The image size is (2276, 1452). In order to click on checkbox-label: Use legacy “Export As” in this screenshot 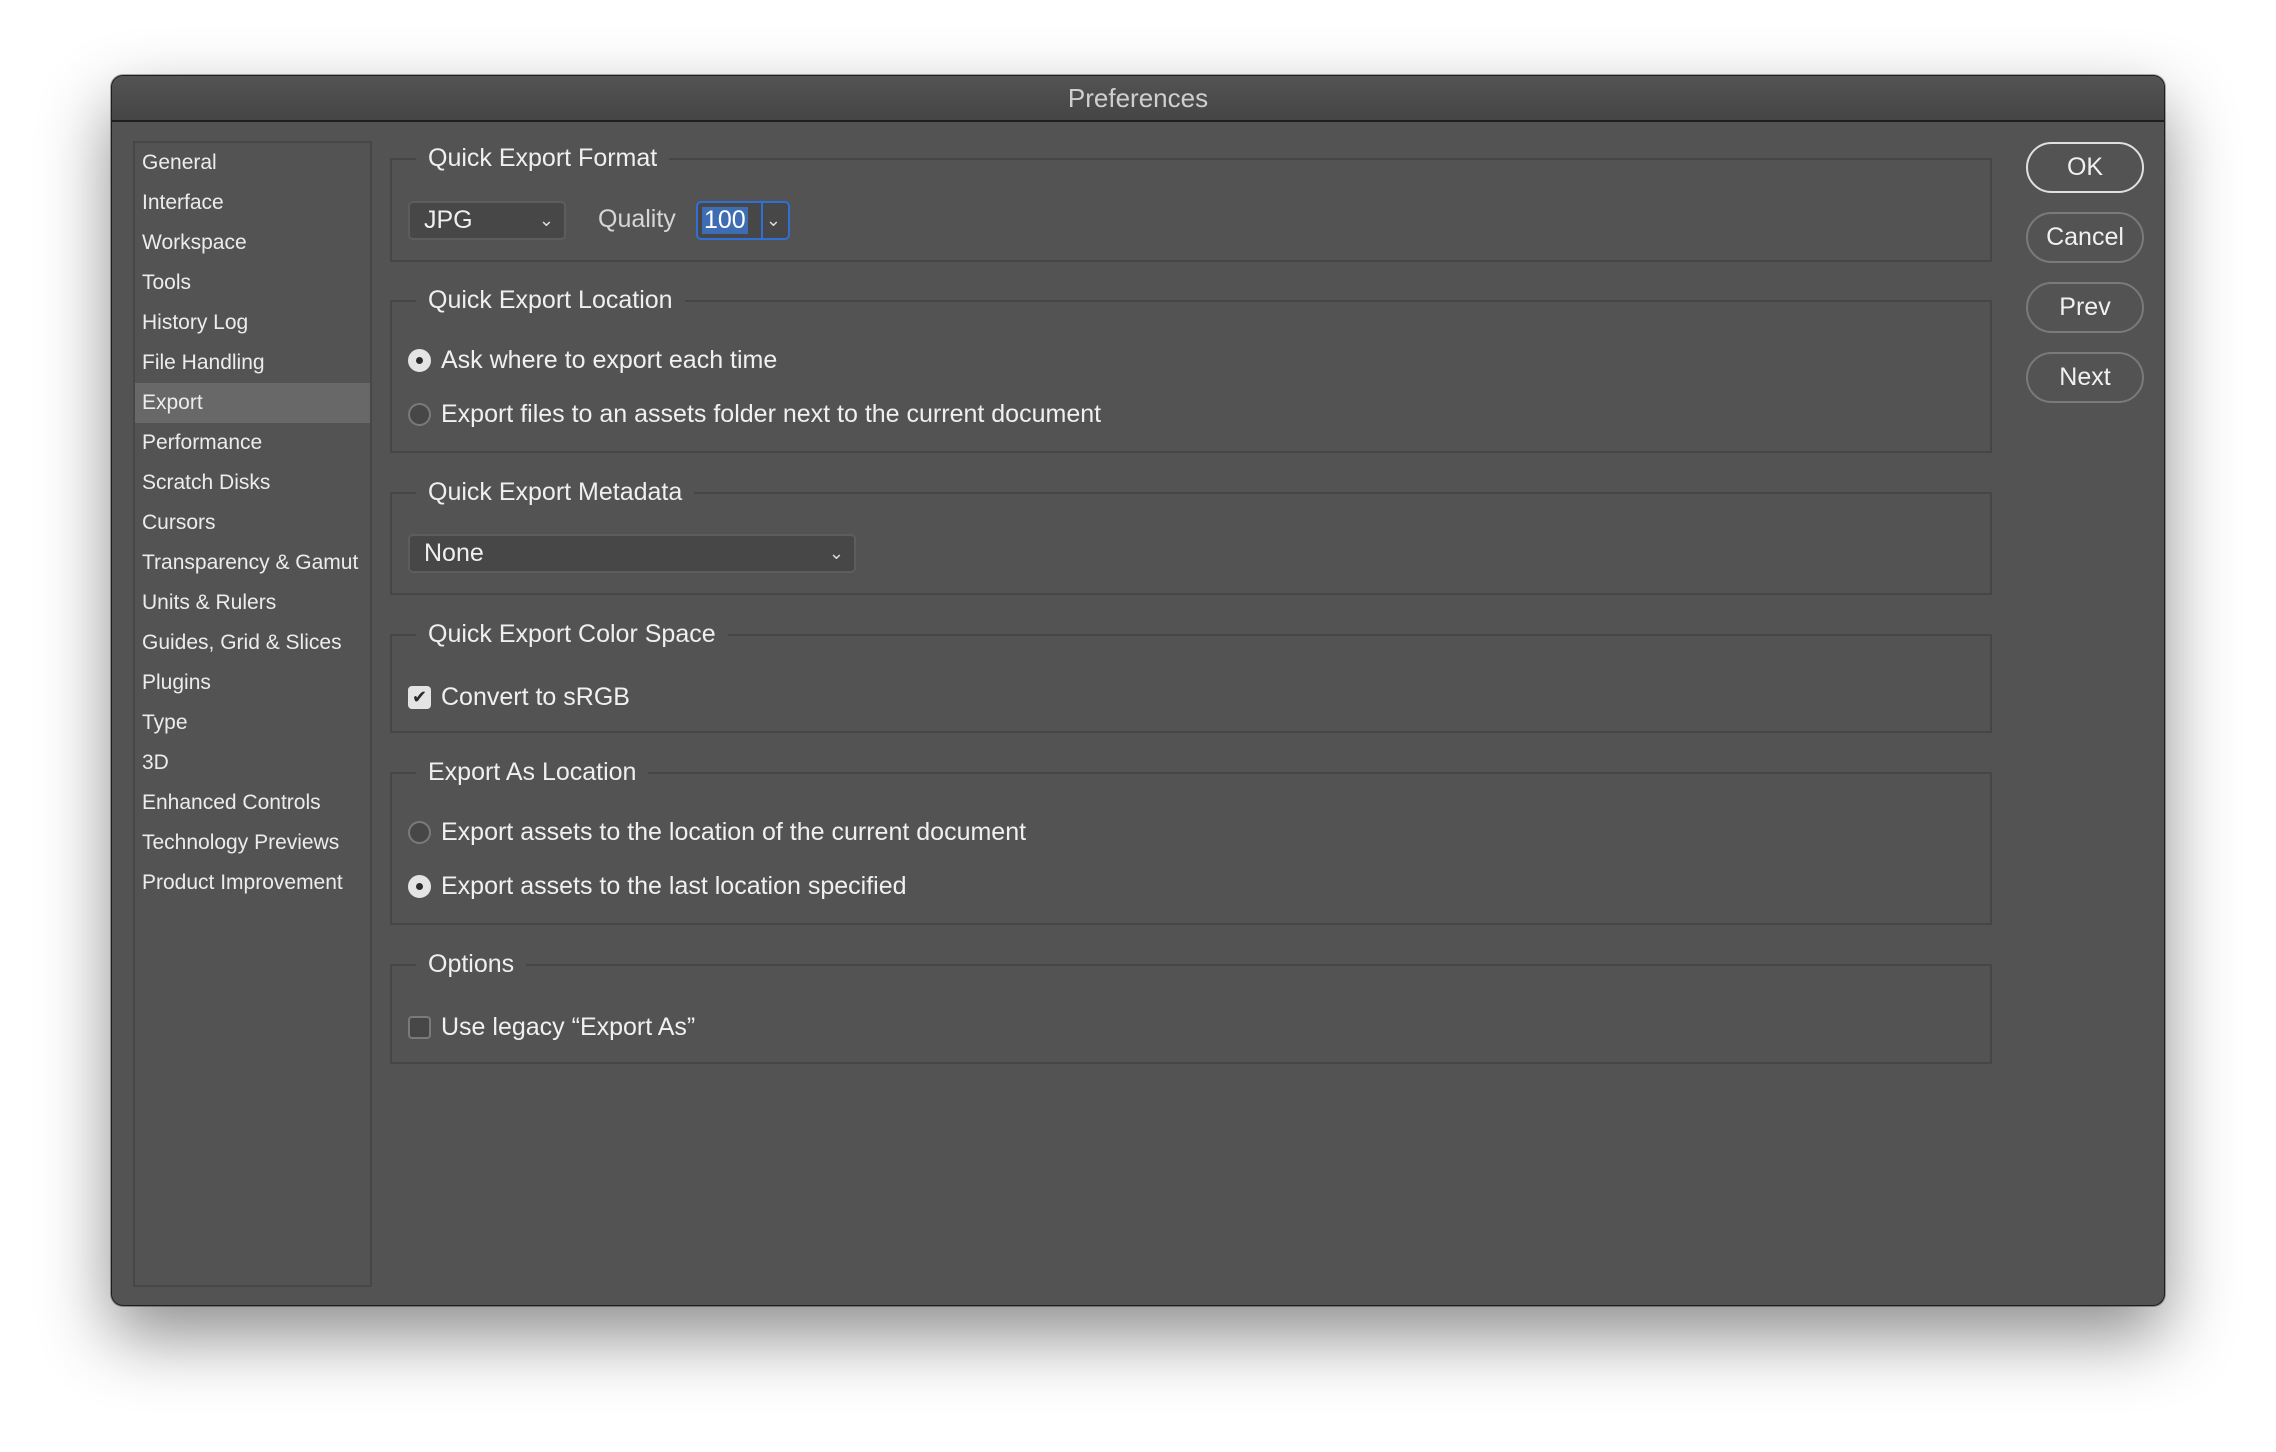, I will do `click(568, 1027)`.